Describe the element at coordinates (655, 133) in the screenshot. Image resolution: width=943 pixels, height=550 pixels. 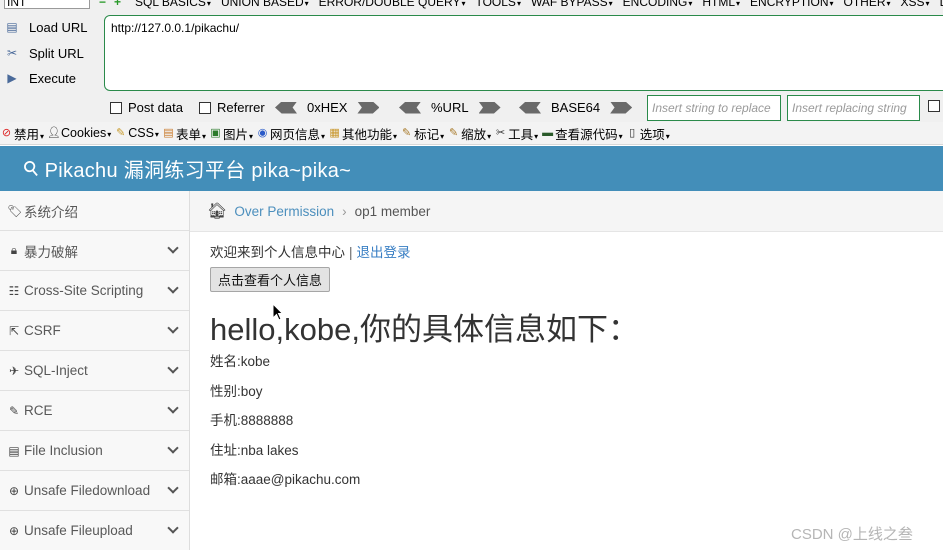
I see `toolbar-item-label: 选项` at that location.